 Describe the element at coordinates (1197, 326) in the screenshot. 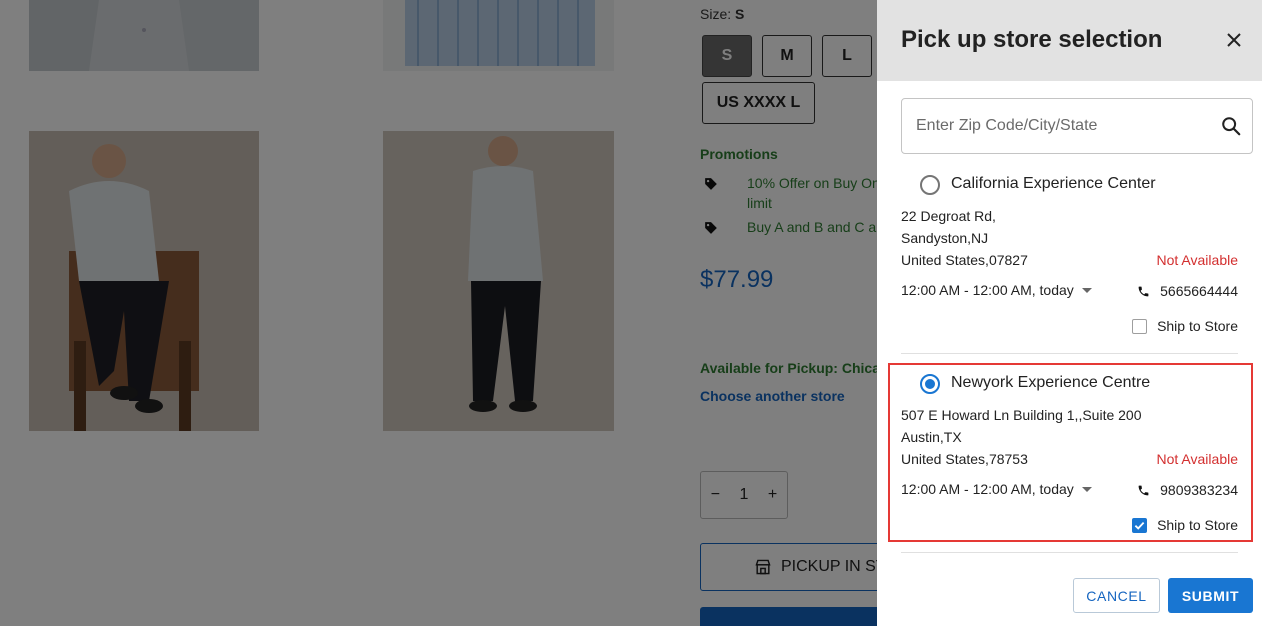

I see `ship-to-store-label: Ship to Store` at that location.